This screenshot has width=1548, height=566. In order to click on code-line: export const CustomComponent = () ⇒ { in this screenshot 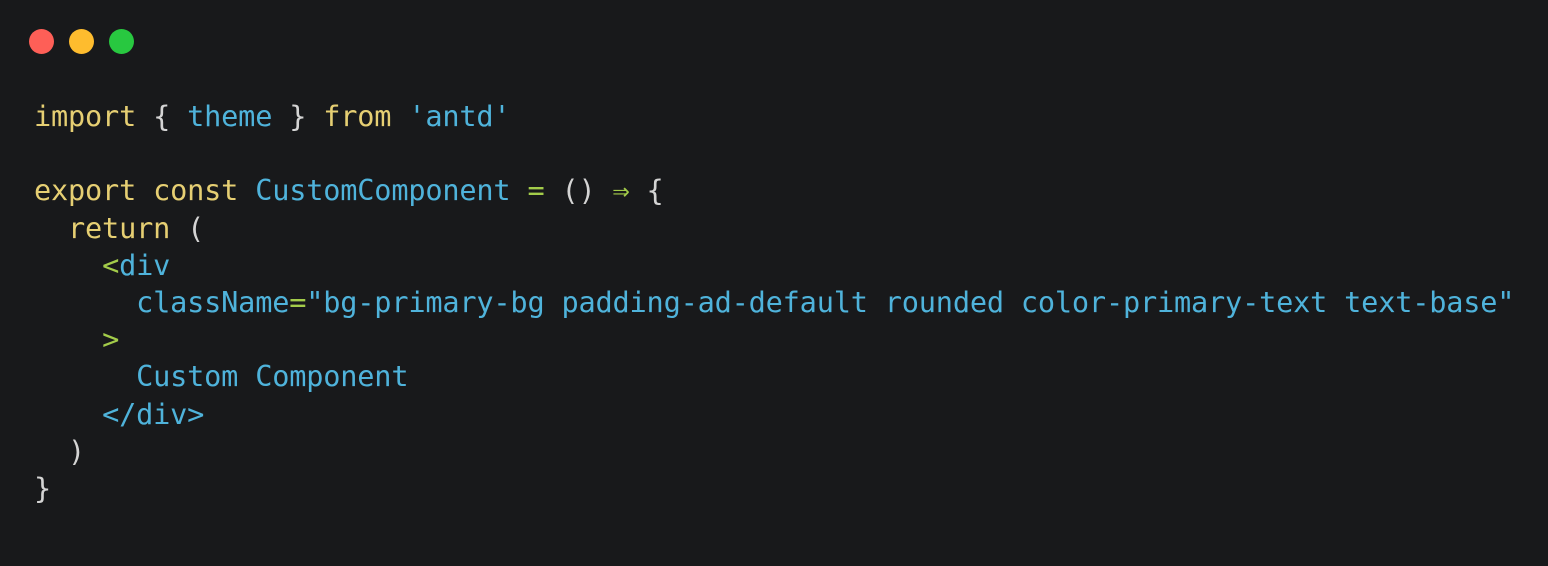, I will do `click(774, 190)`.